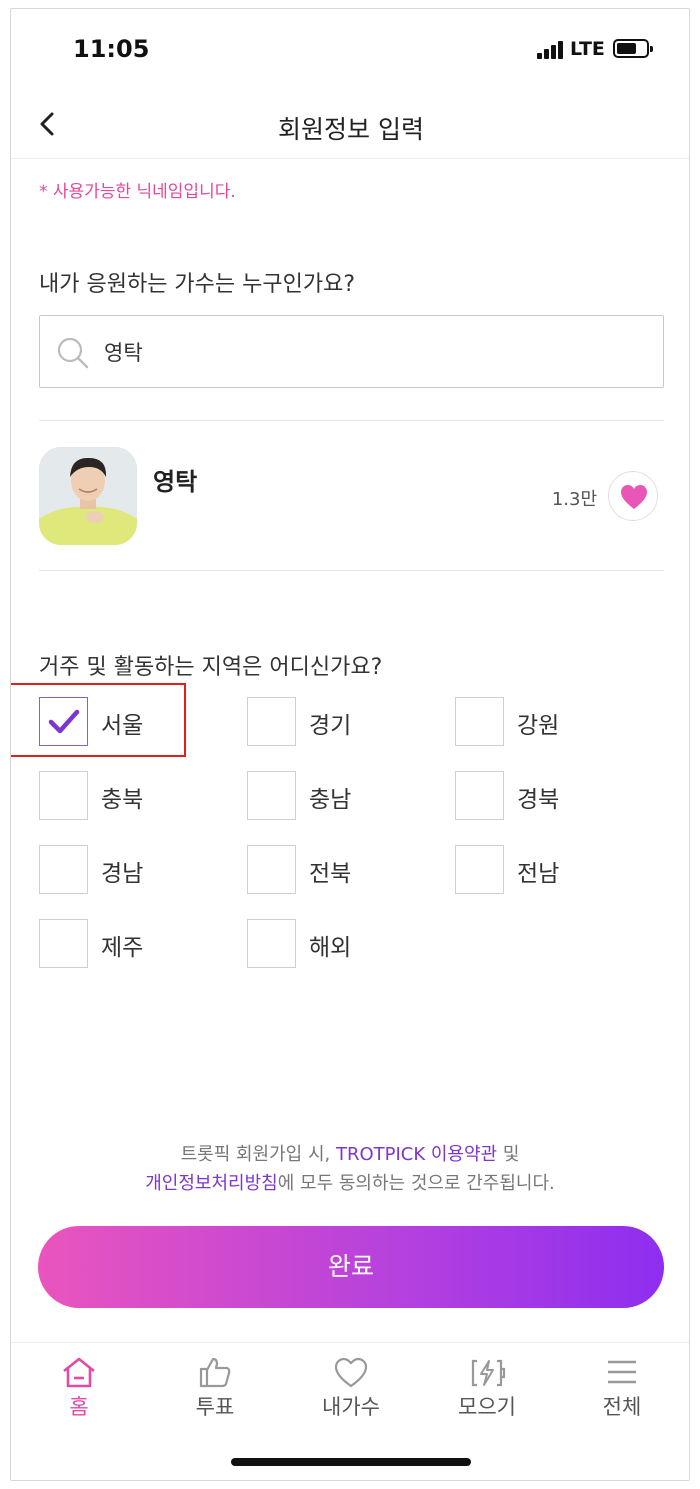  What do you see at coordinates (122, 948) in the screenshot?
I see `region-label: 제주` at bounding box center [122, 948].